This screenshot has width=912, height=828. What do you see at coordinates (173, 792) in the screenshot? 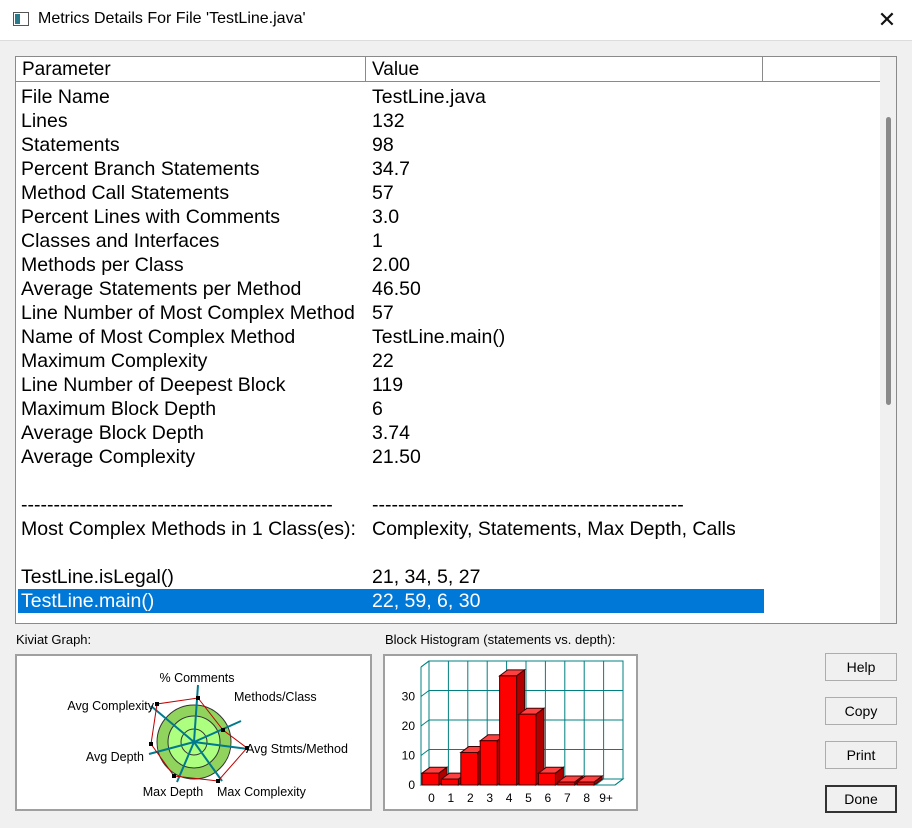
I see `kiviat-axis-label: Max Depth` at bounding box center [173, 792].